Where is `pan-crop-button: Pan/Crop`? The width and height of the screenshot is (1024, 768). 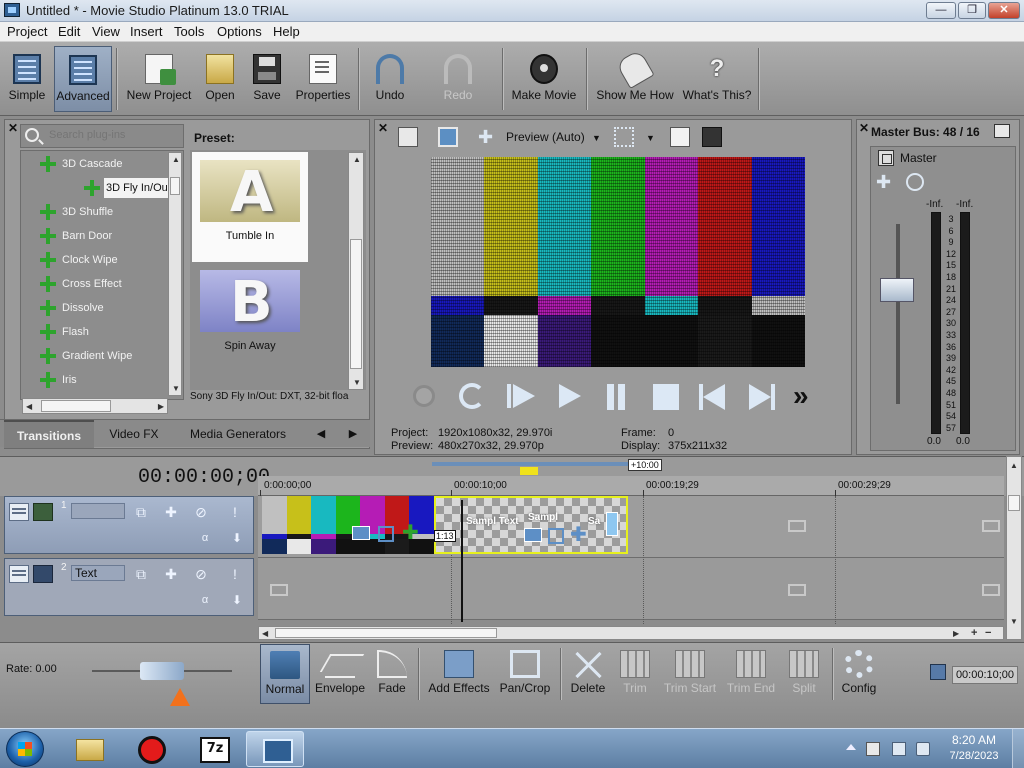
pan-crop-button: Pan/Crop is located at coordinates (525, 674).